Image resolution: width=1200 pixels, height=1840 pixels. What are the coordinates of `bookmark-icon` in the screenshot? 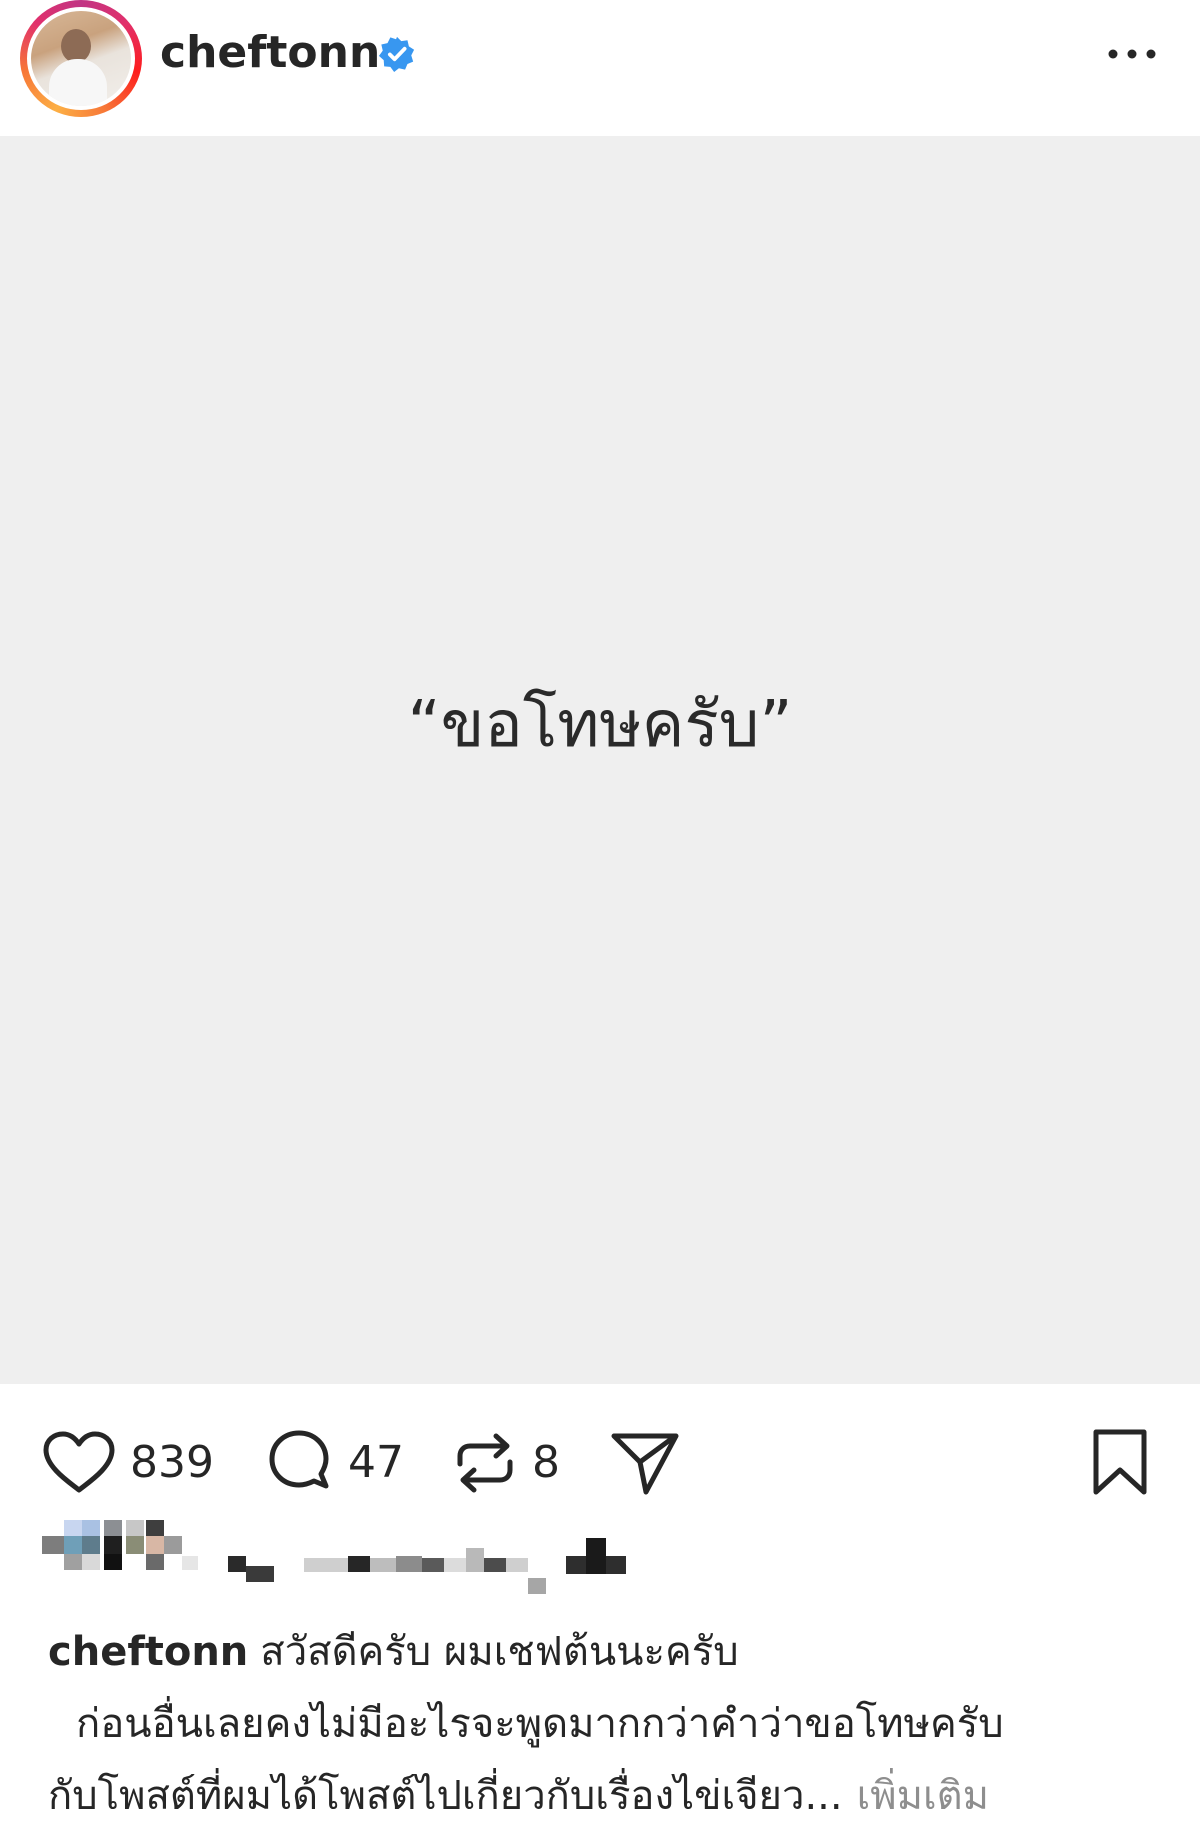 It's located at (1120, 1462).